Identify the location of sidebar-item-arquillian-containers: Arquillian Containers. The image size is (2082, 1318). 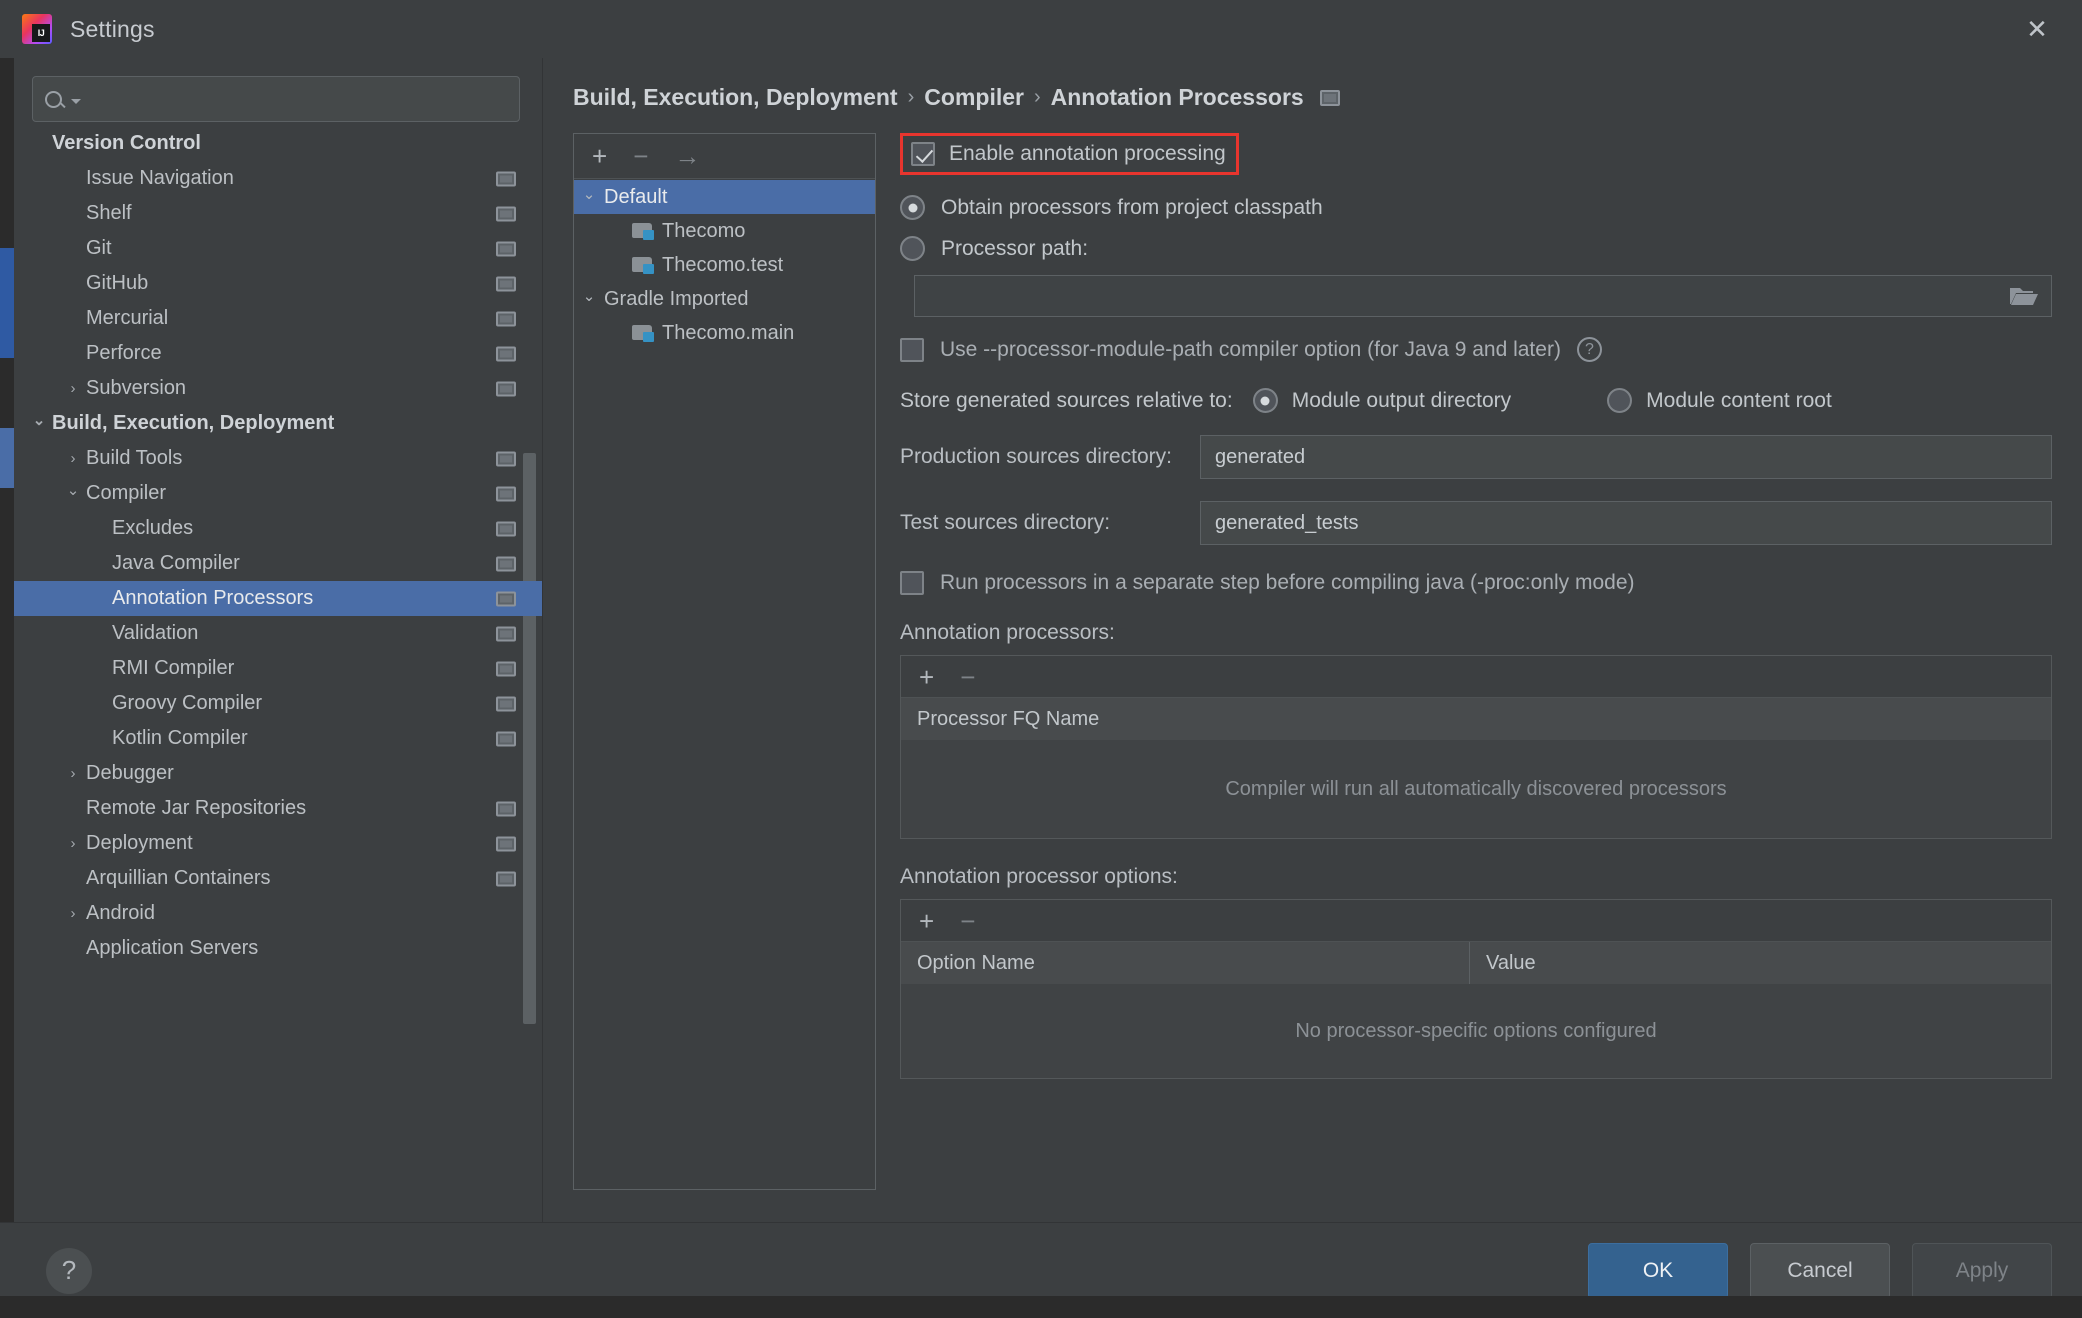
(278, 878).